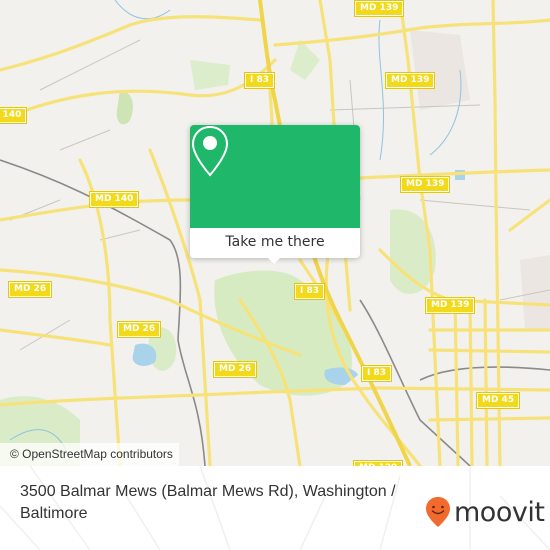 The image size is (550, 550). What do you see at coordinates (499, 512) in the screenshot?
I see `moovit-logo-text: moovit` at bounding box center [499, 512].